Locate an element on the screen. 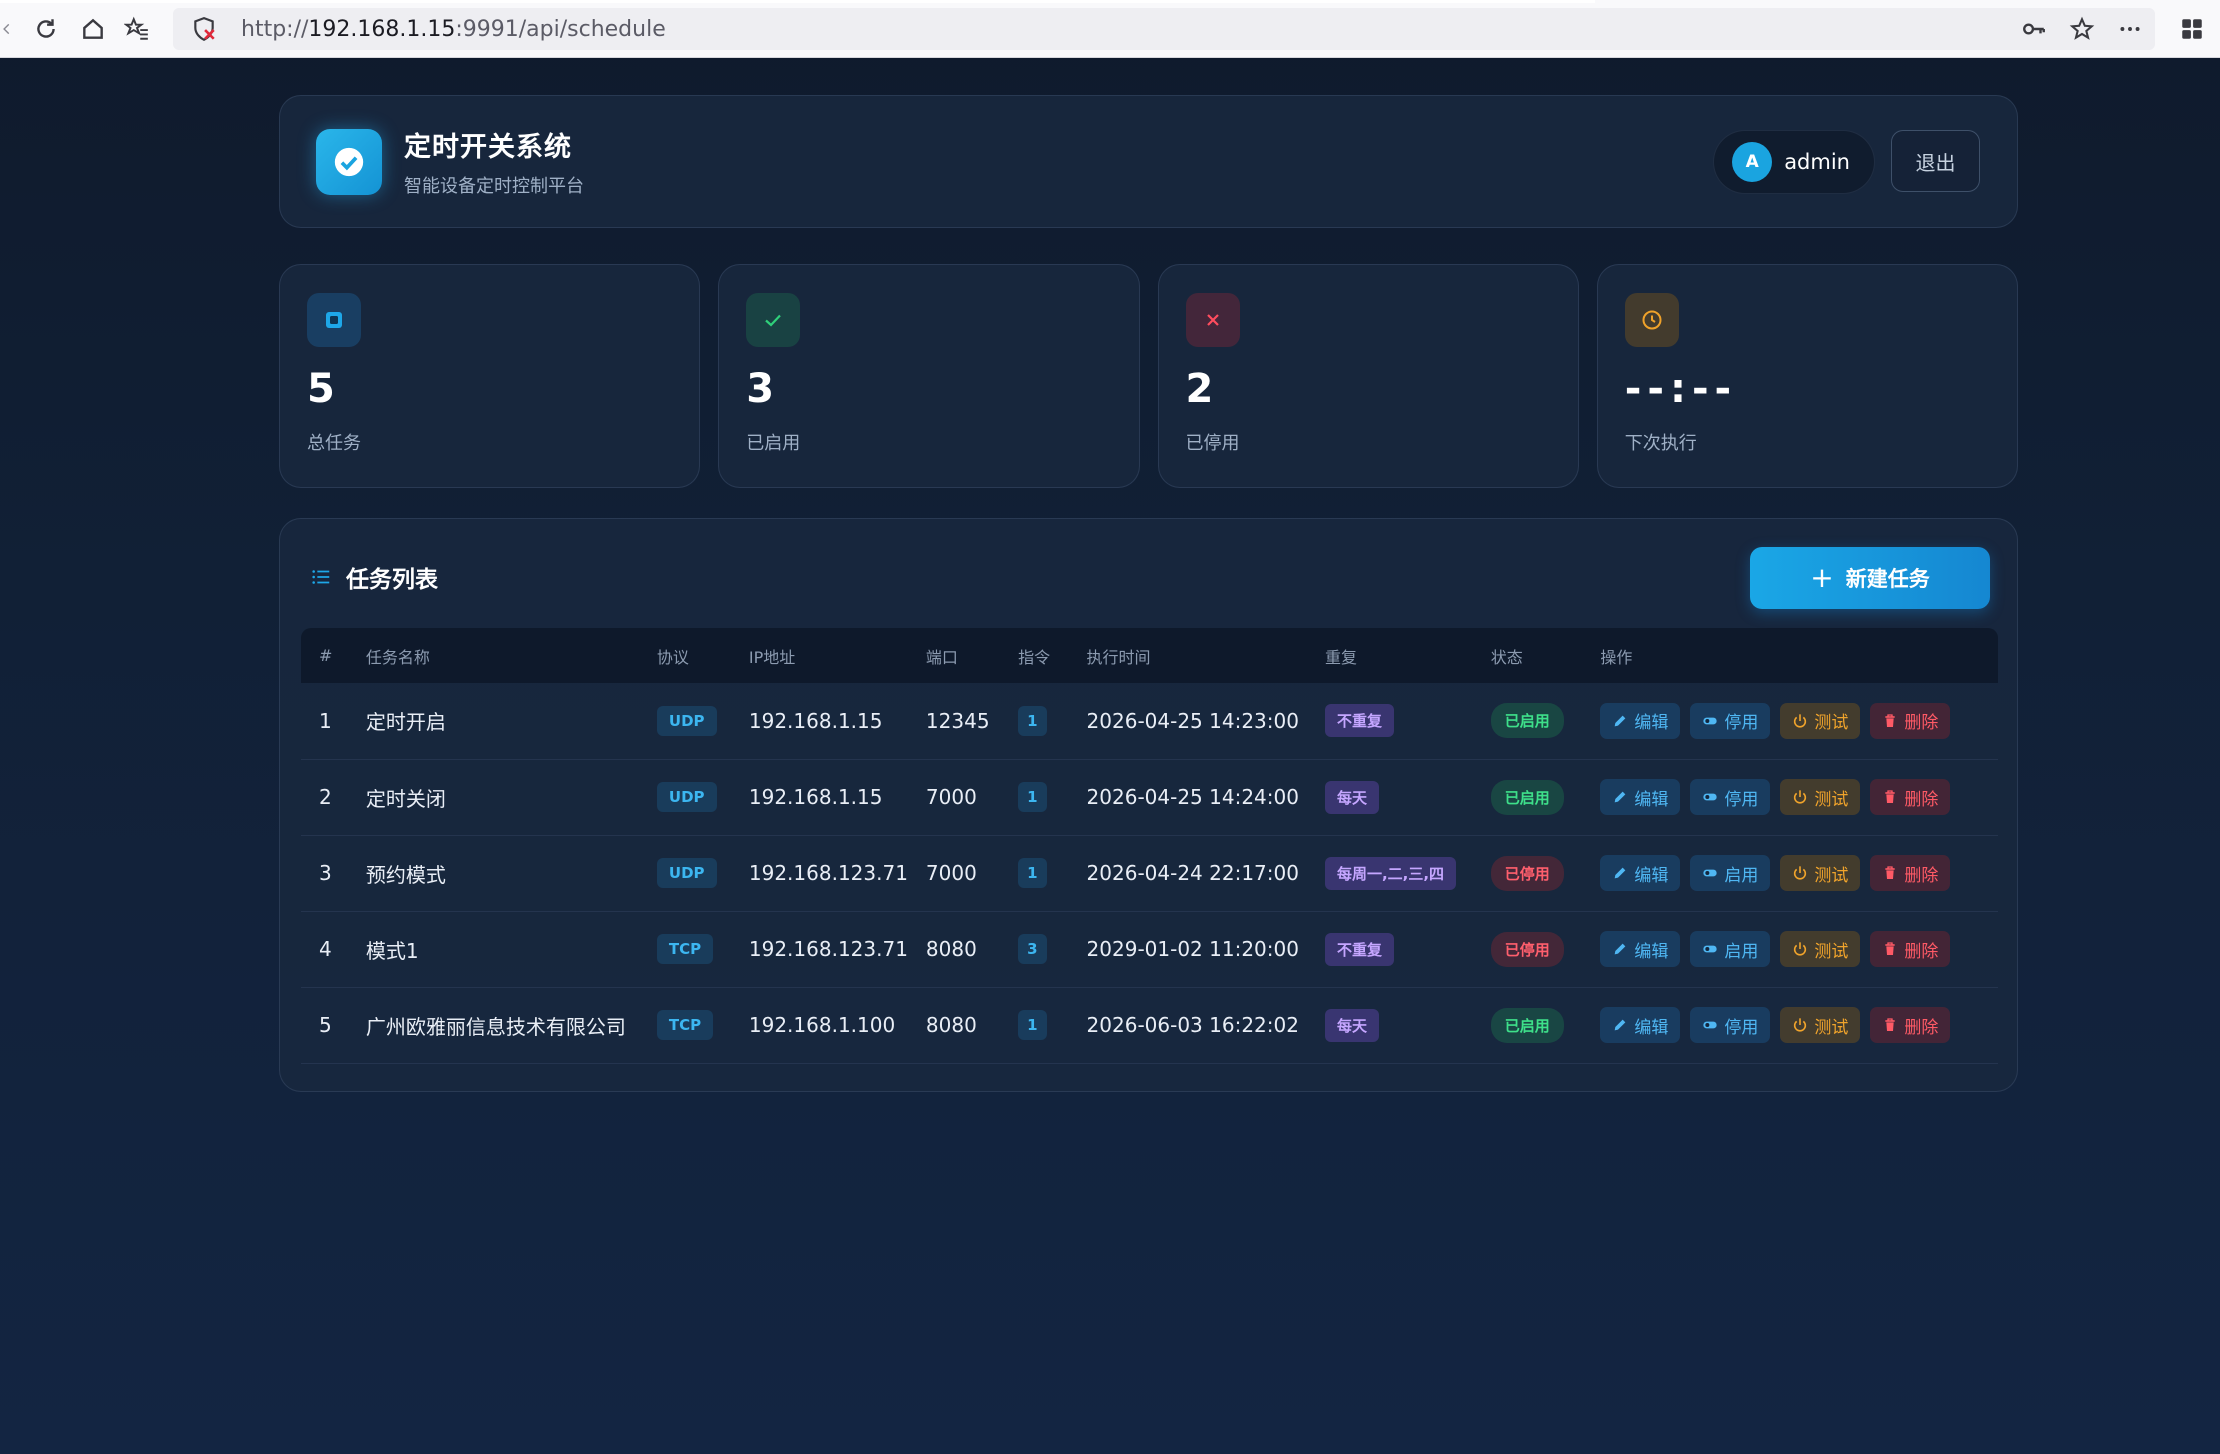  col-header: 指令 is located at coordinates (1034, 657).